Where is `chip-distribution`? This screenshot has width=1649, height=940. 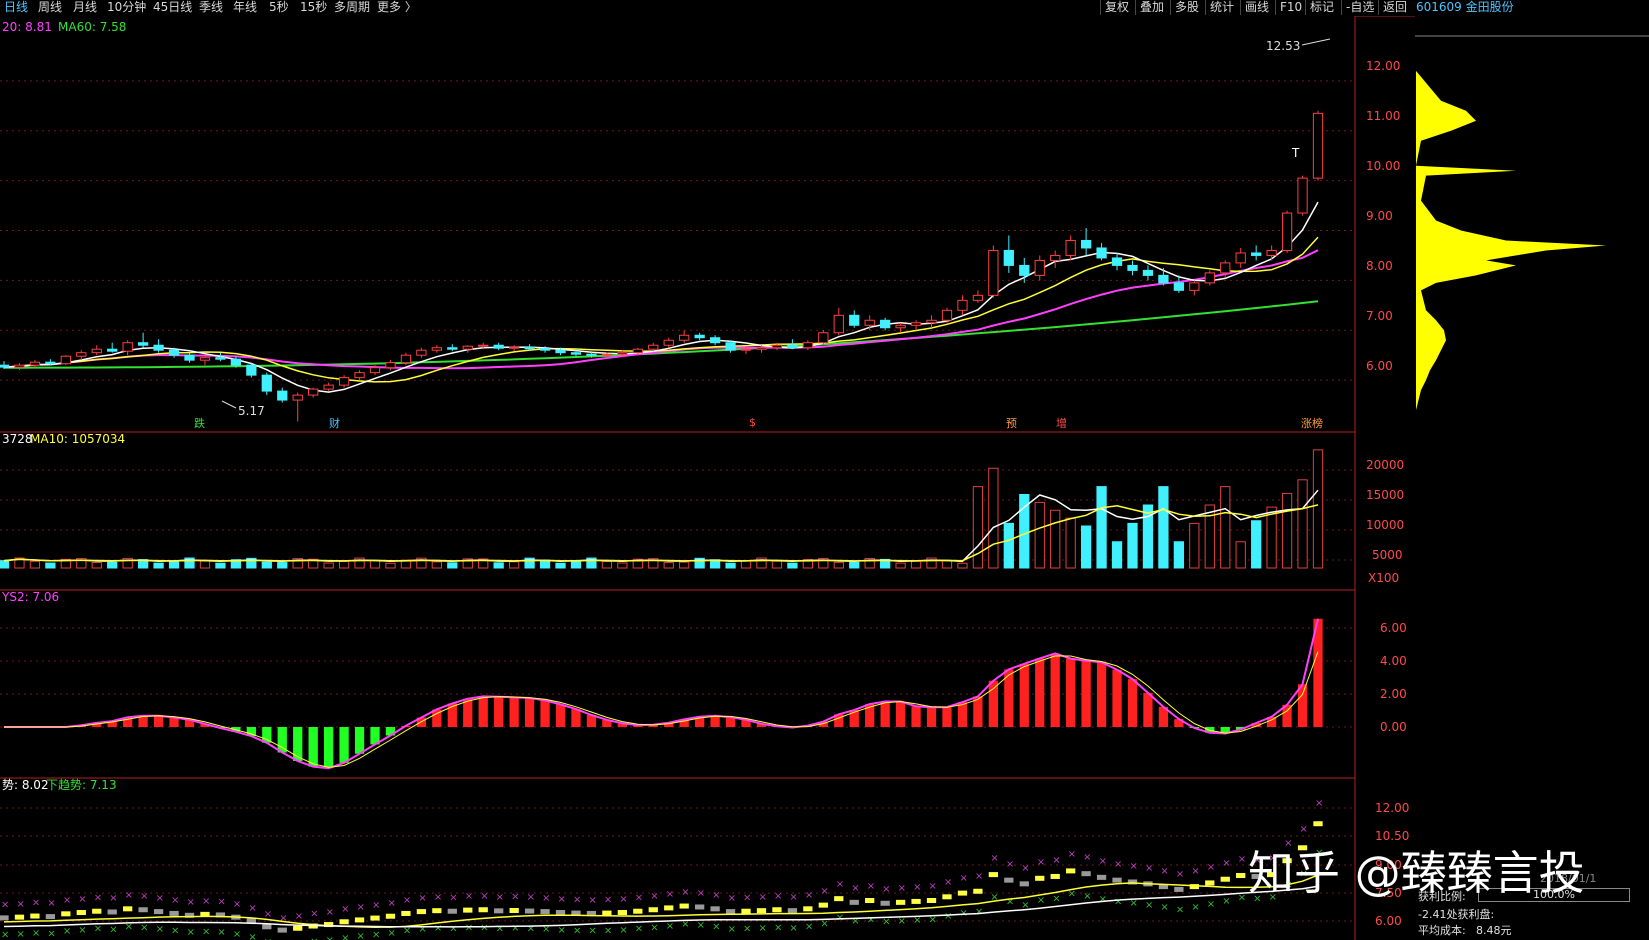 chip-distribution is located at coordinates (1511, 240).